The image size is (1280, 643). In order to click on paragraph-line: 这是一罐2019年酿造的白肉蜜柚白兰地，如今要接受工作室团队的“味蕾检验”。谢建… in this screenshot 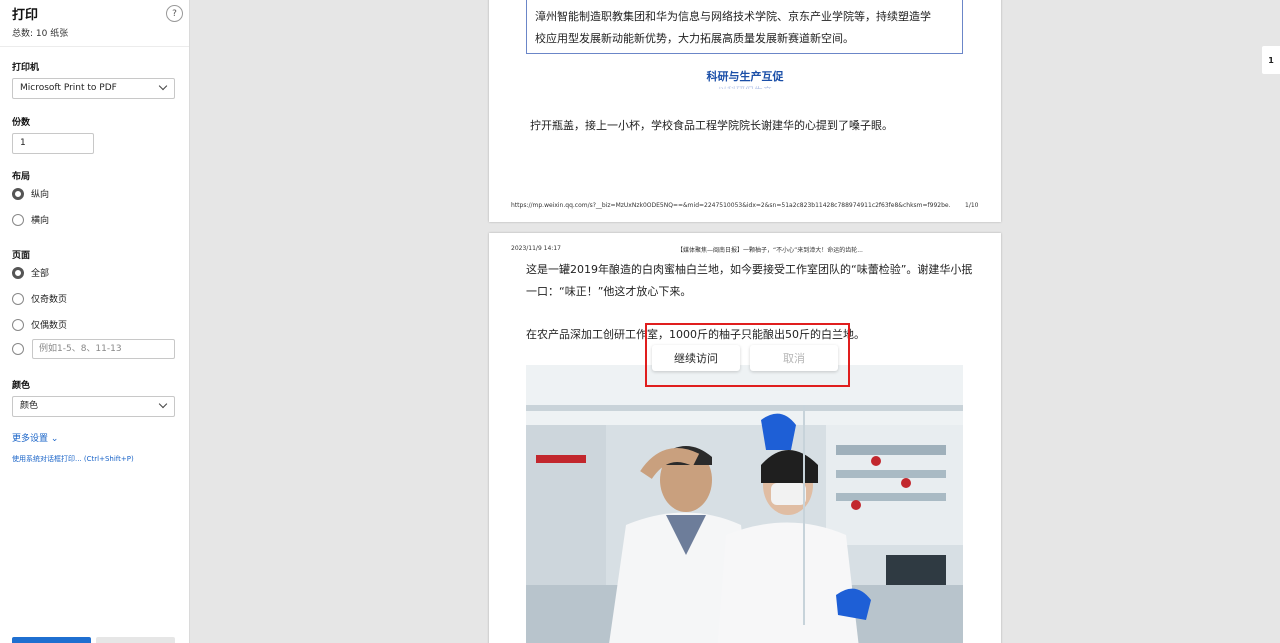, I will do `click(749, 269)`.